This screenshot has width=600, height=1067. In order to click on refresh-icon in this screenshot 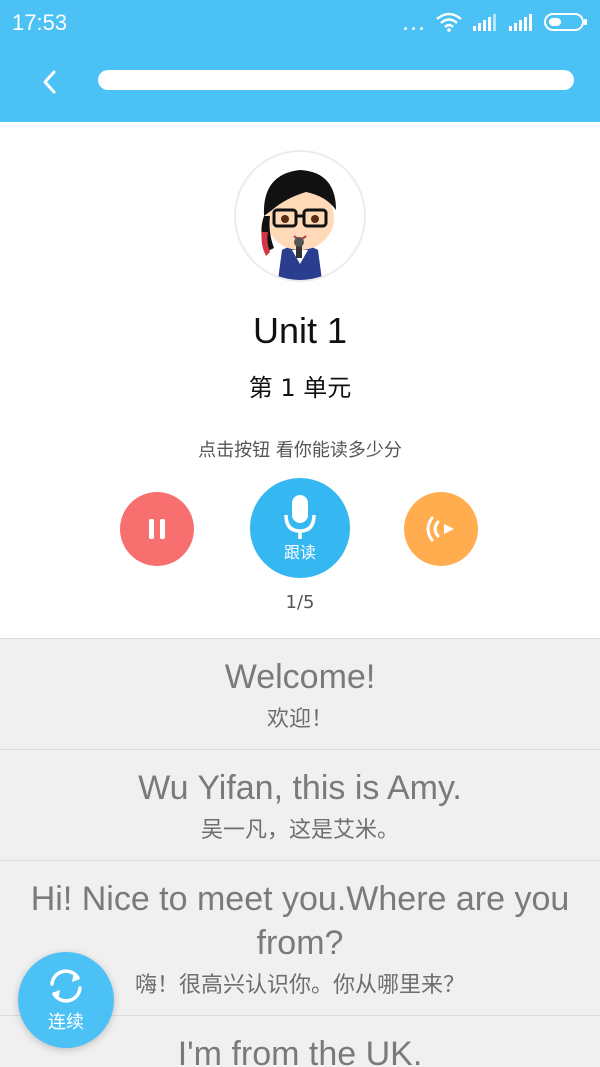, I will do `click(66, 986)`.